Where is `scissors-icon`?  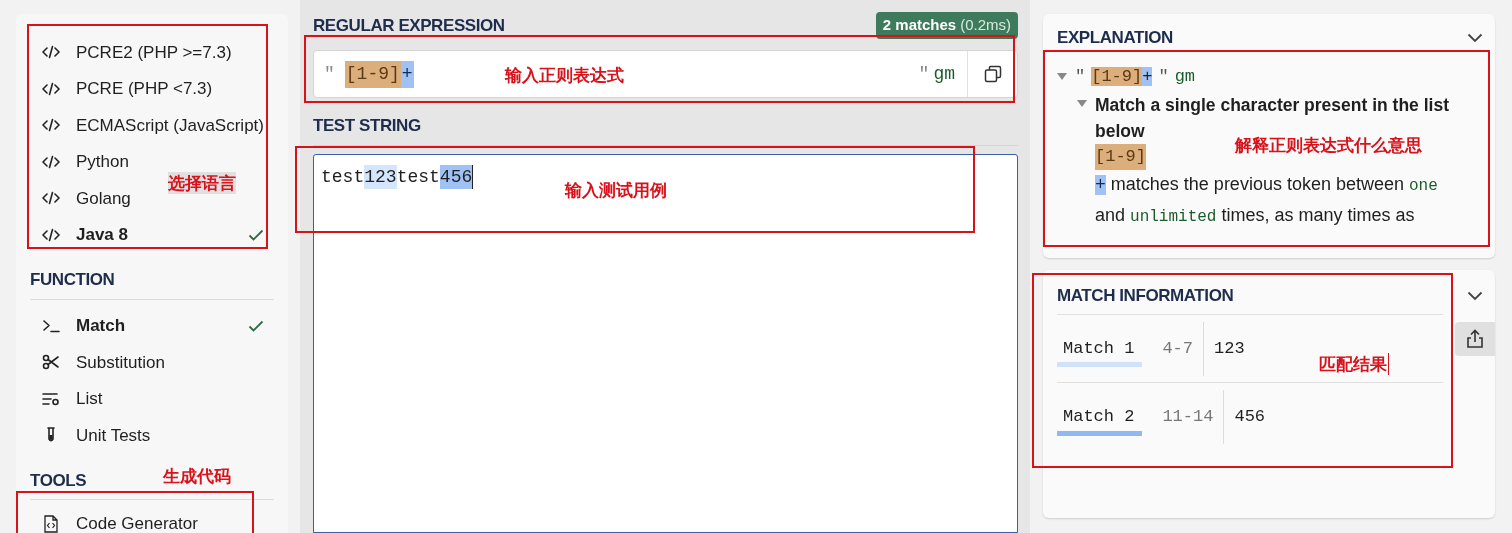 scissors-icon is located at coordinates (51, 362).